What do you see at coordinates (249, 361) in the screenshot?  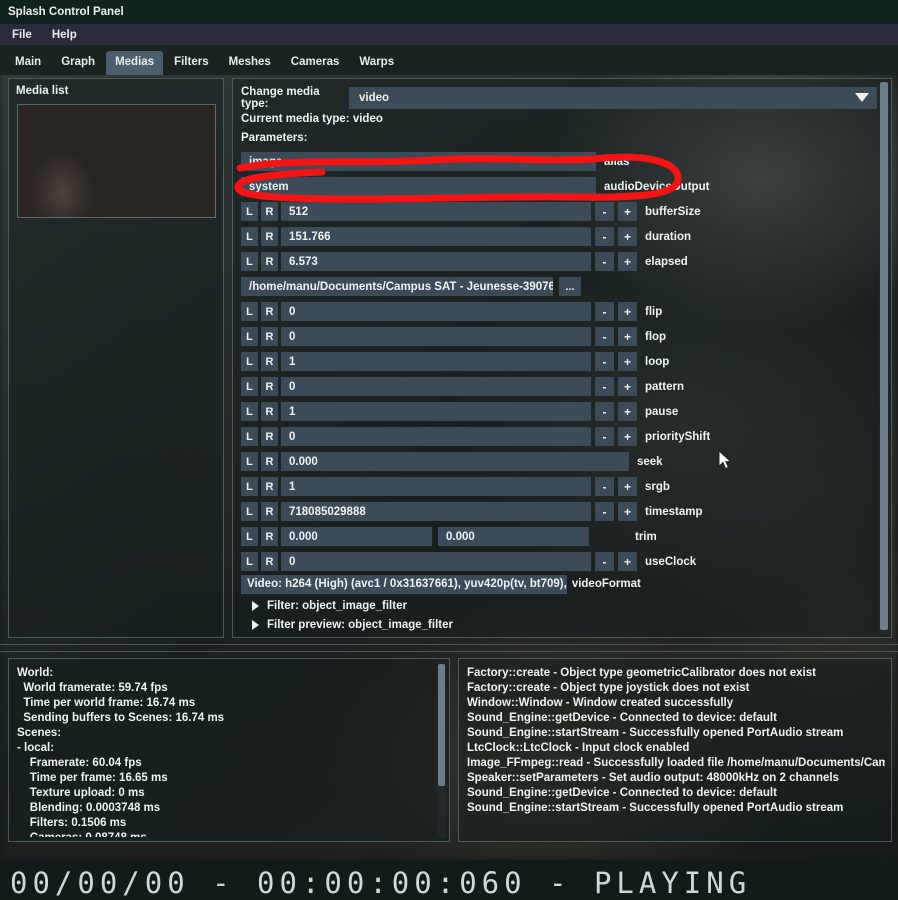 I see `param-left-button-8: L` at bounding box center [249, 361].